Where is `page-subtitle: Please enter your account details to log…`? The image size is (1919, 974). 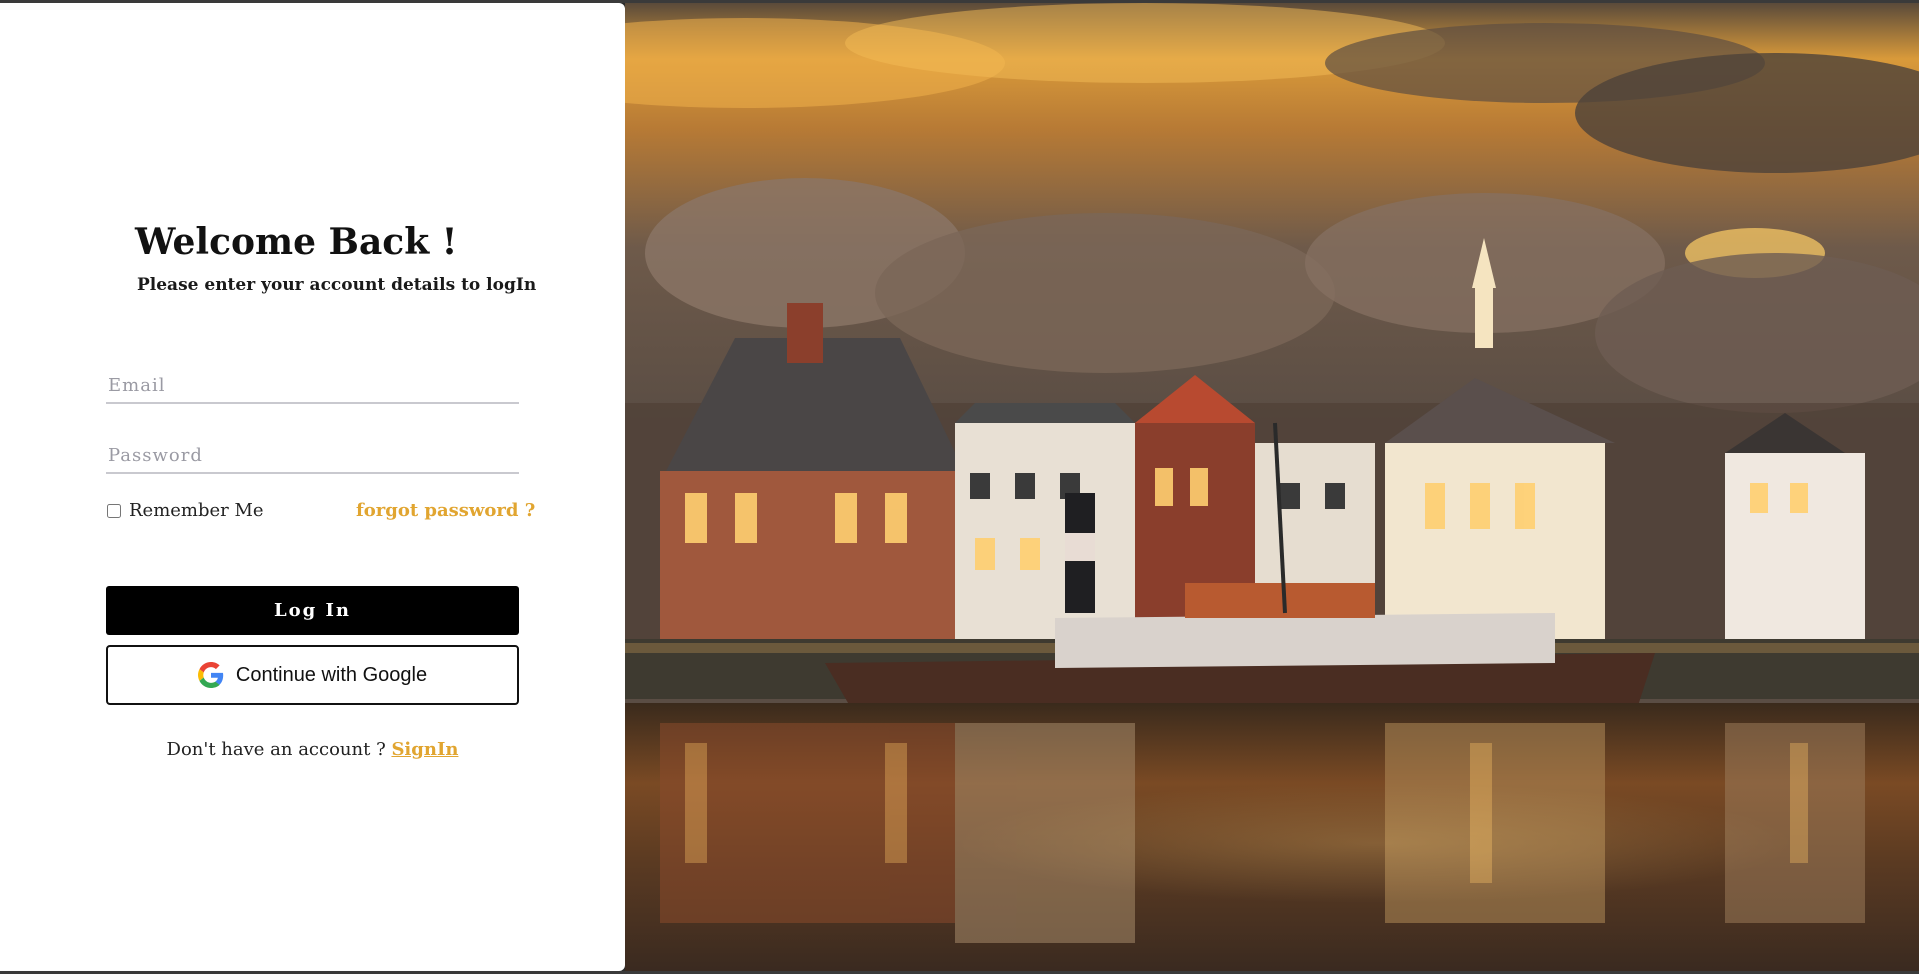
page-subtitle: Please enter your account details to log… is located at coordinates (337, 285).